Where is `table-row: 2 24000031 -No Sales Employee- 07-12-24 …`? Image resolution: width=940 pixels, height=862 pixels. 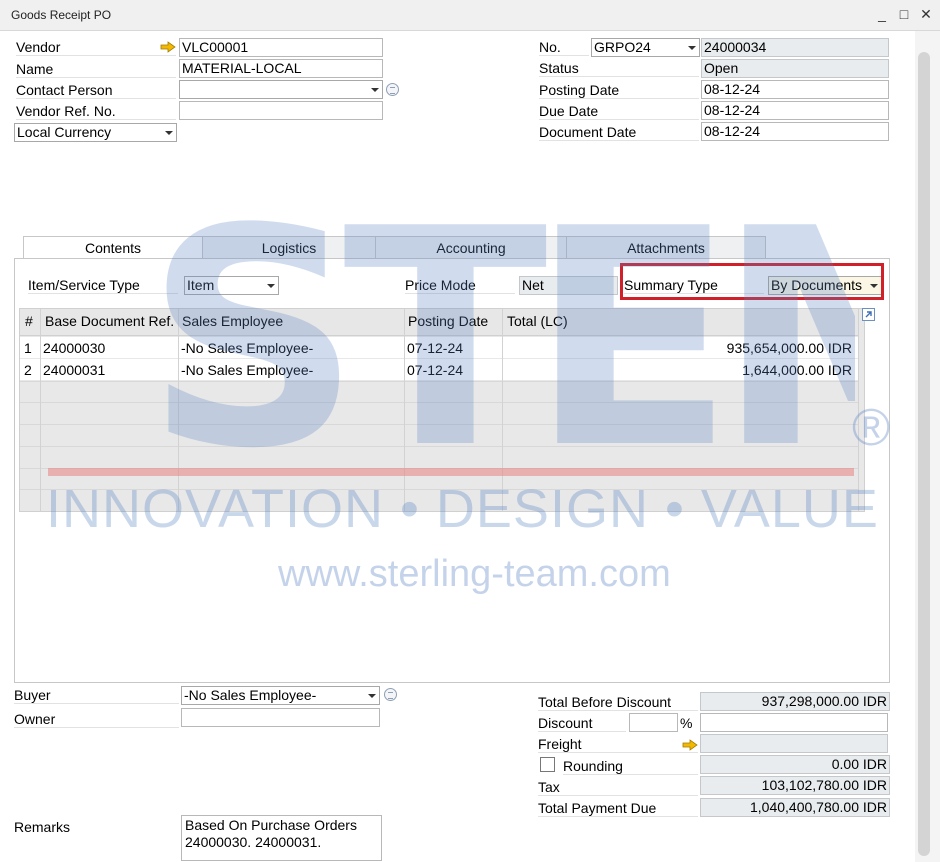
table-row: 2 24000031 -No Sales Employee- 07-12-24 … is located at coordinates (439, 369).